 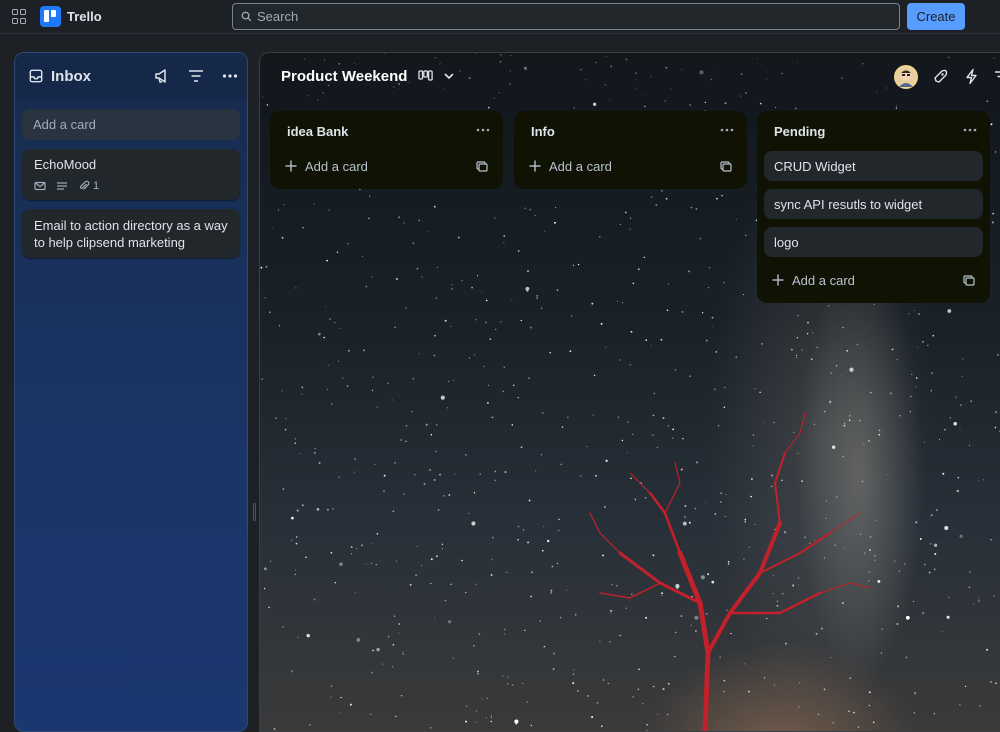 What do you see at coordinates (344, 76) in the screenshot?
I see `board-title: Product Weekend` at bounding box center [344, 76].